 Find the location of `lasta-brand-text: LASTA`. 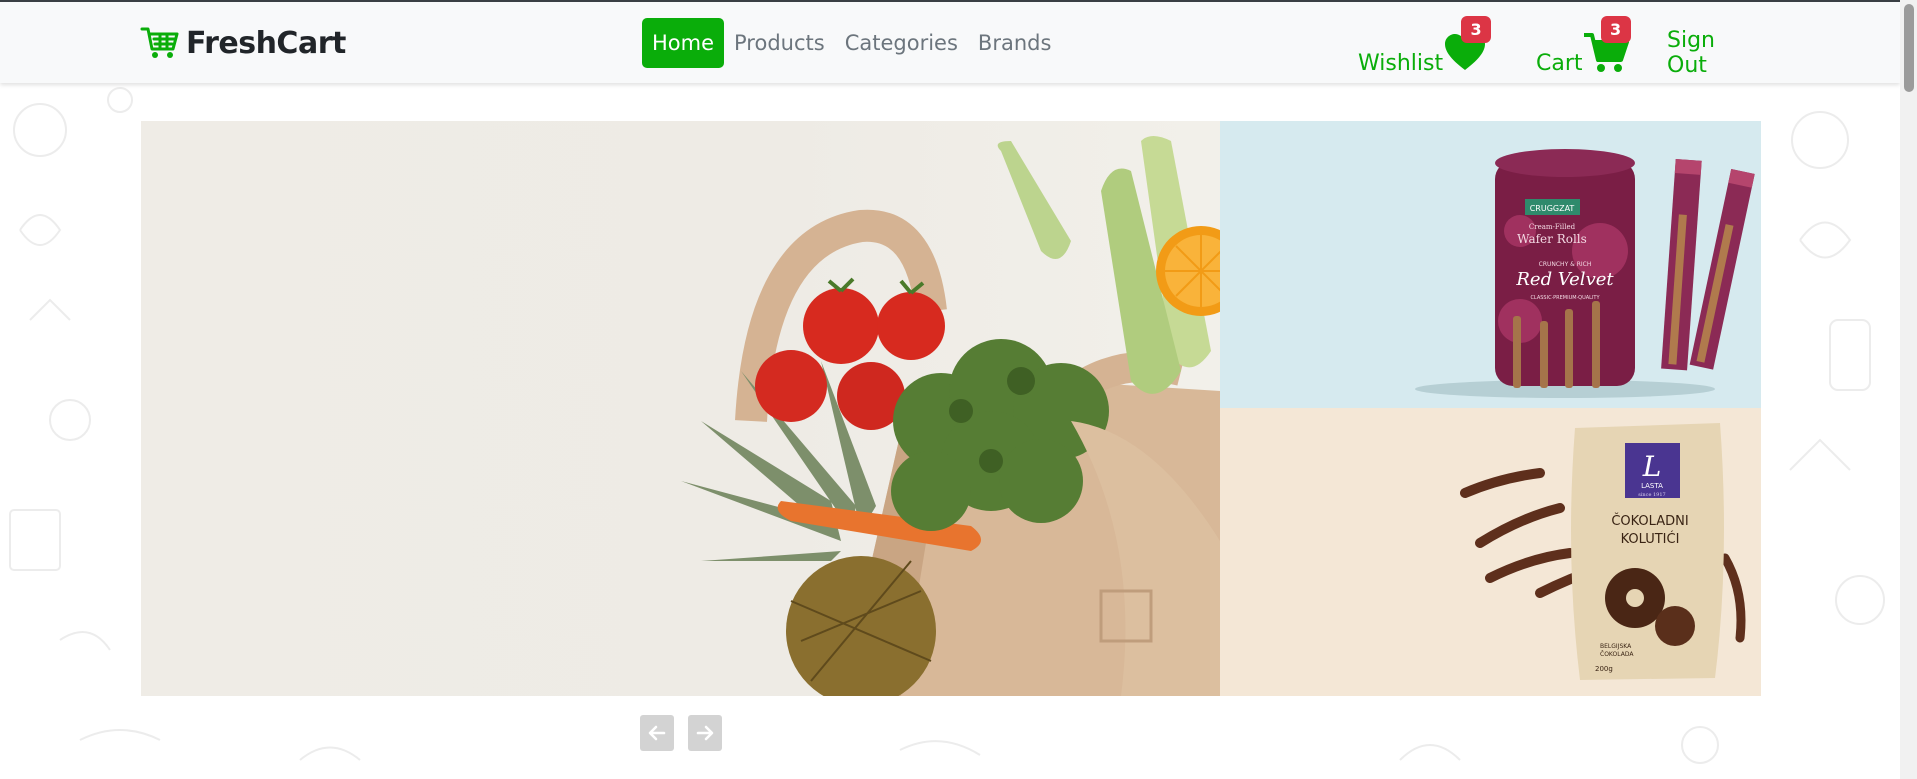

lasta-brand-text: LASTA is located at coordinates (1652, 486).